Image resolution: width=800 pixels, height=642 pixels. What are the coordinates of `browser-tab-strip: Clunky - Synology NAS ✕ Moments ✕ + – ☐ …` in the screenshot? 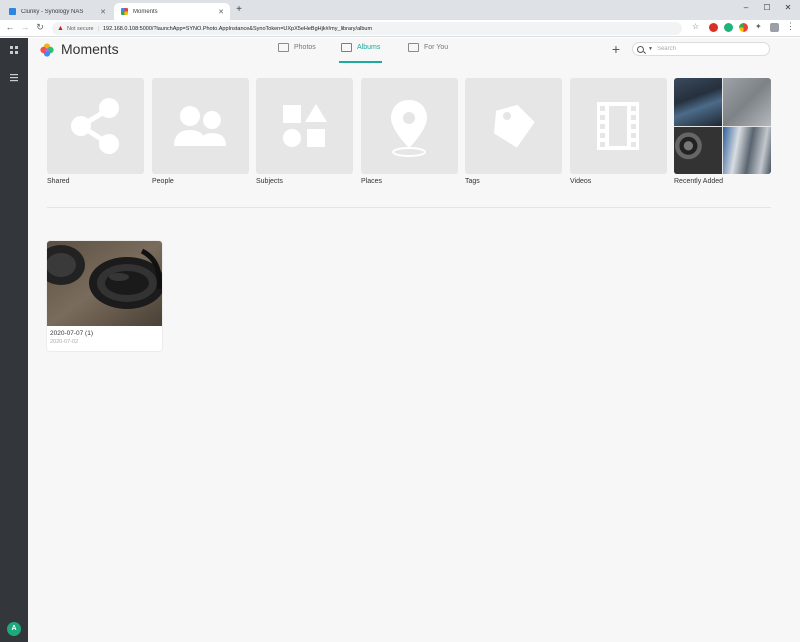 It's located at (400, 10).